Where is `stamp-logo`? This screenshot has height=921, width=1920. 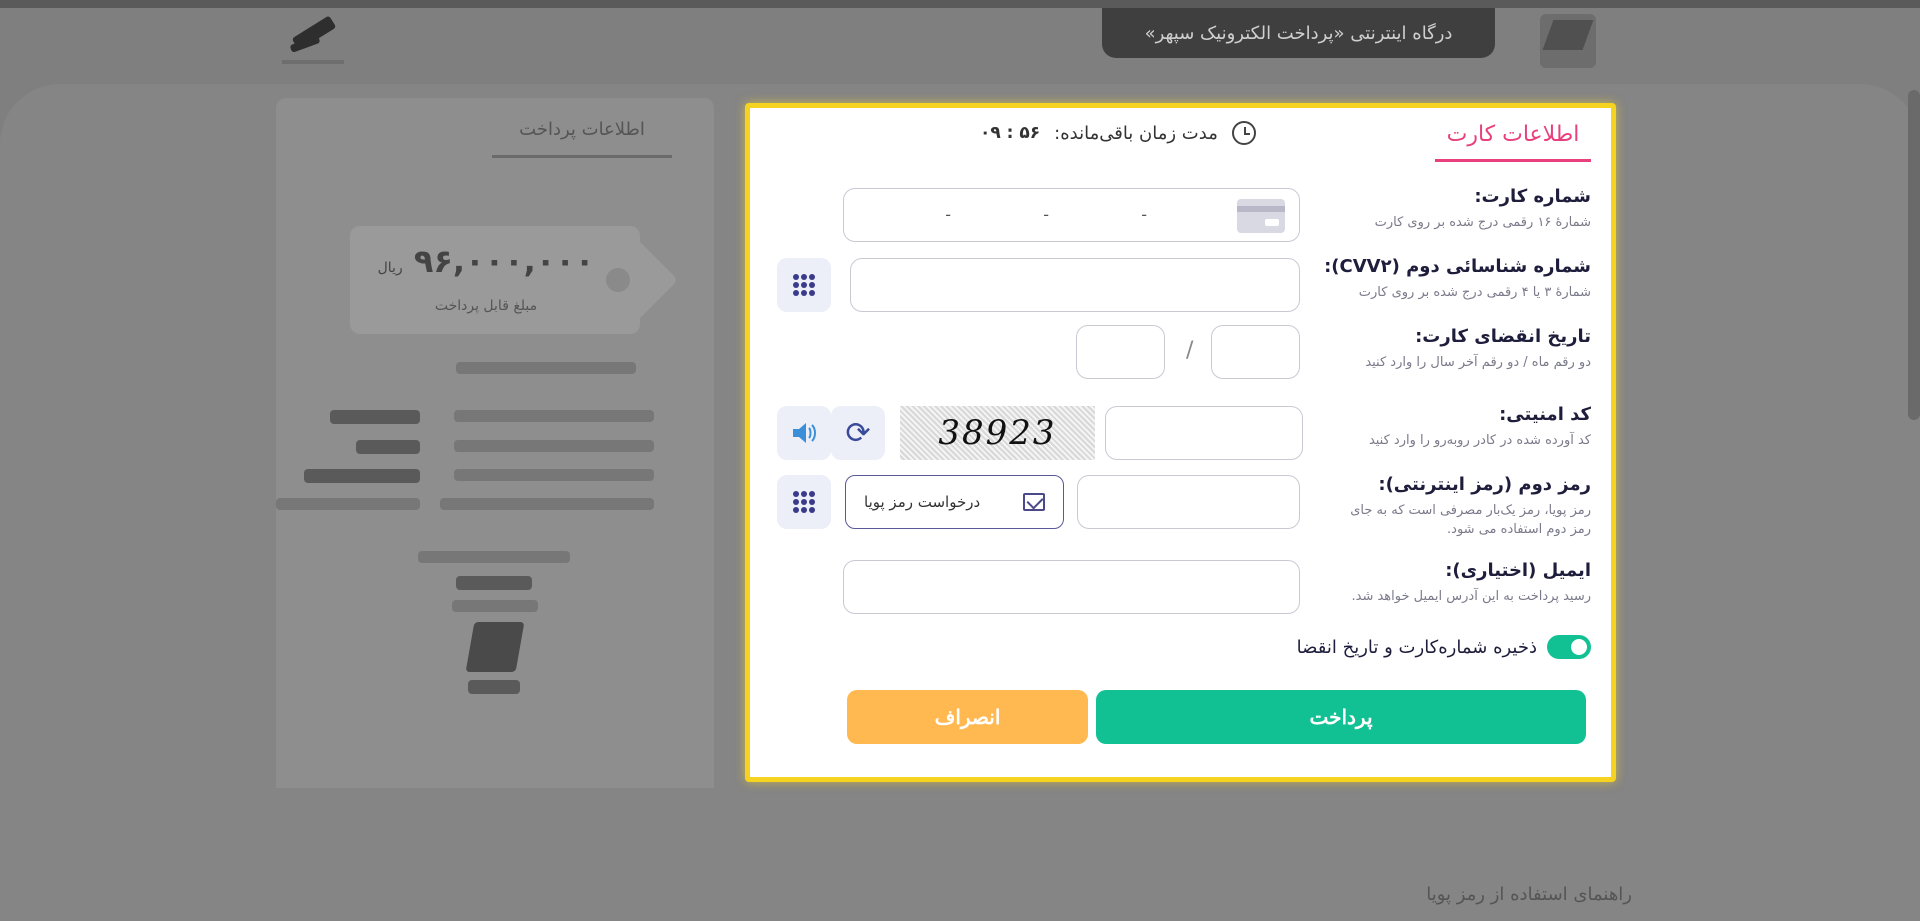 stamp-logo is located at coordinates (495, 647).